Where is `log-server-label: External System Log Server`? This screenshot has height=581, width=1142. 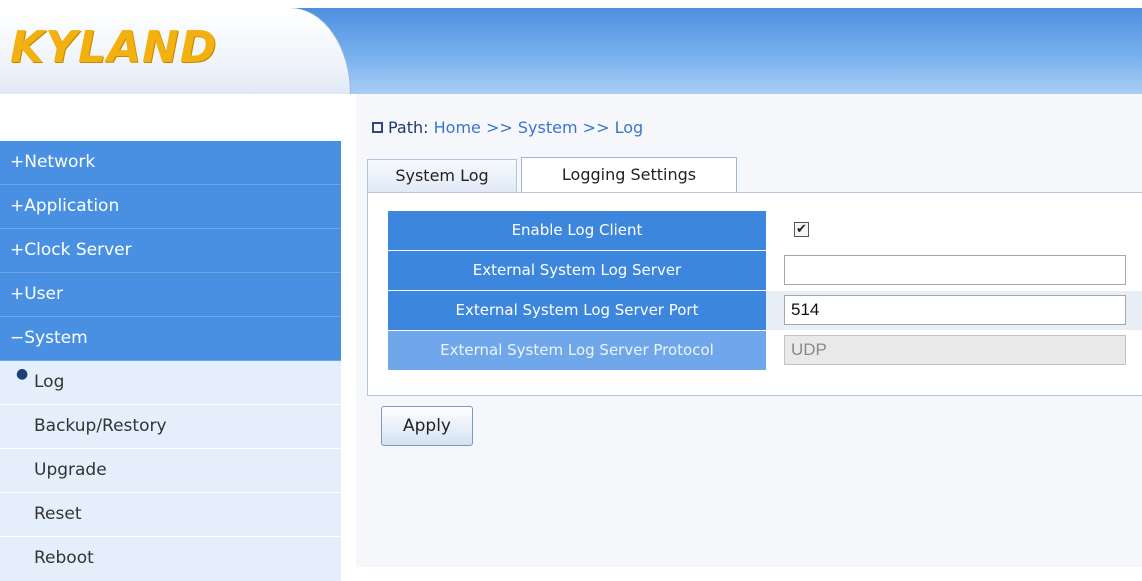 log-server-label: External System Log Server is located at coordinates (577, 270).